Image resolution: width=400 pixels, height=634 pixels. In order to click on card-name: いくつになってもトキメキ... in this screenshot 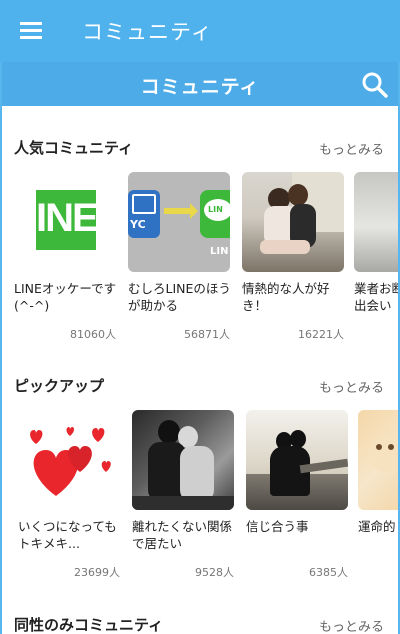, I will do `click(67, 535)`.